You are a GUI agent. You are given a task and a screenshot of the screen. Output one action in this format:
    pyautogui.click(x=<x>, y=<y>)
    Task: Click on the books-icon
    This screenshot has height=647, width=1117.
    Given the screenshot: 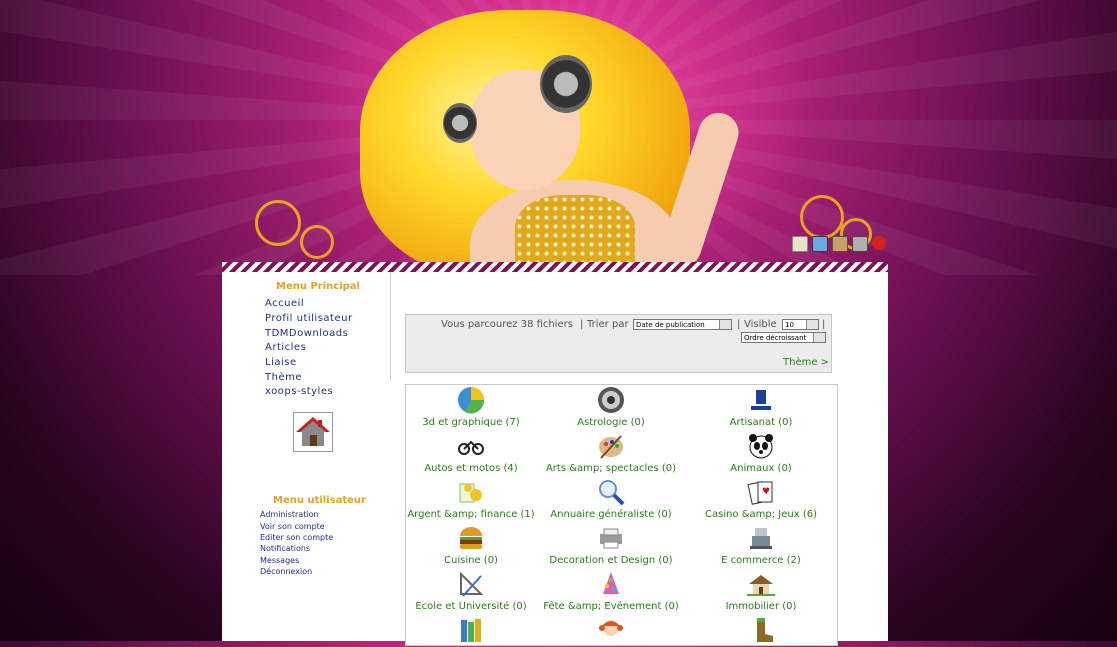 What is the action you would take?
    pyautogui.click(x=471, y=630)
    